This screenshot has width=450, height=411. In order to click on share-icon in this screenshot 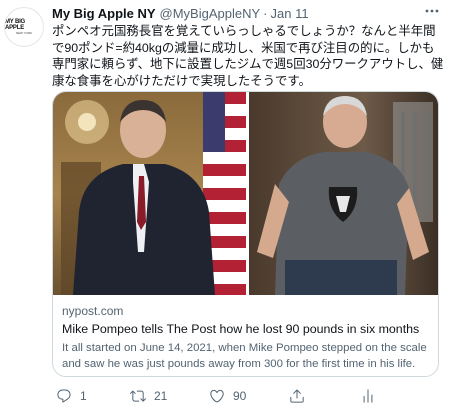, I will do `click(297, 396)`.